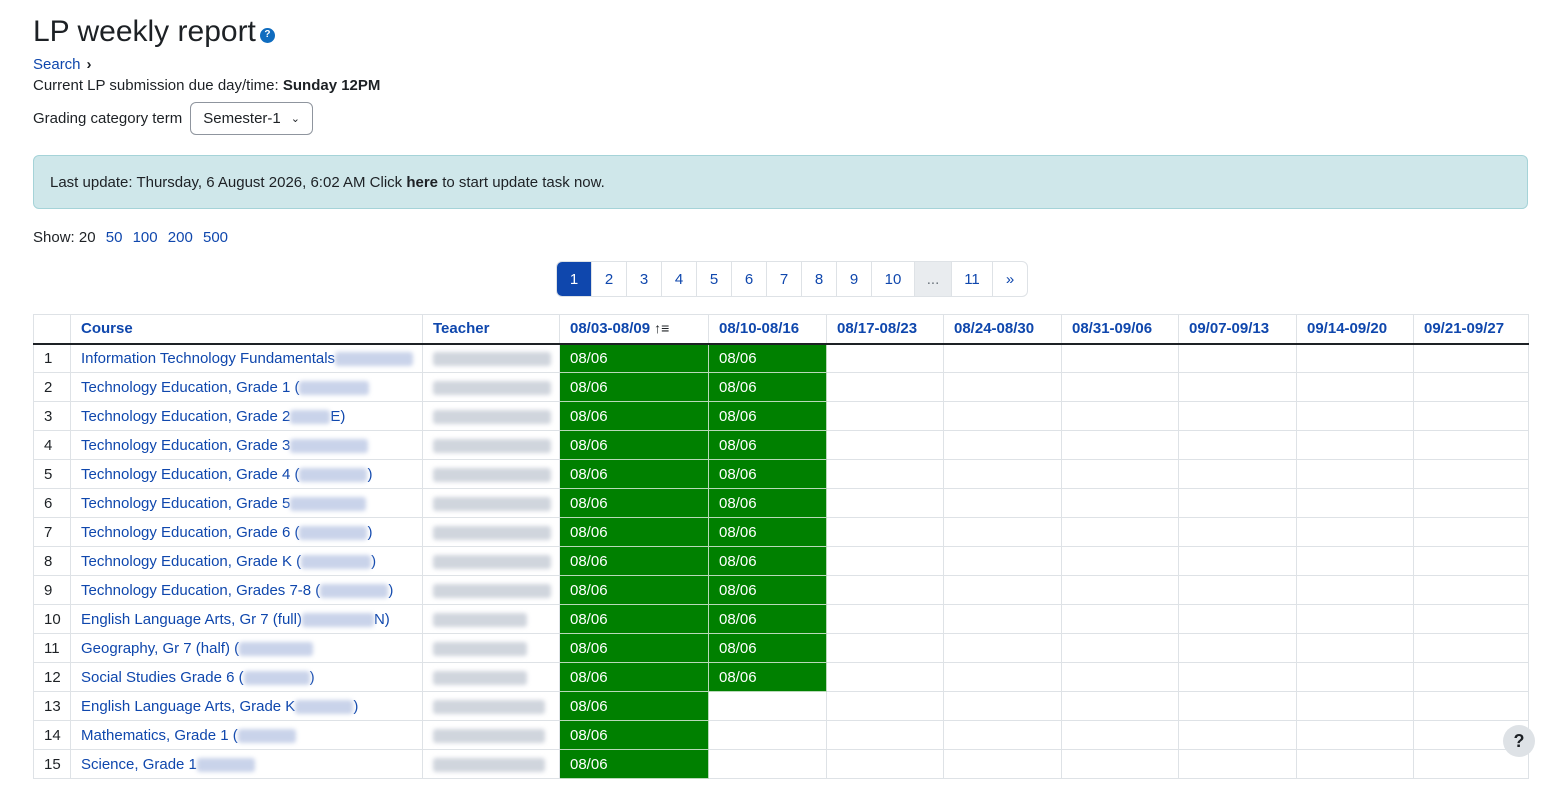  Describe the element at coordinates (159, 735) in the screenshot. I see `course-link: Mathematics, Grade 1 (` at that location.